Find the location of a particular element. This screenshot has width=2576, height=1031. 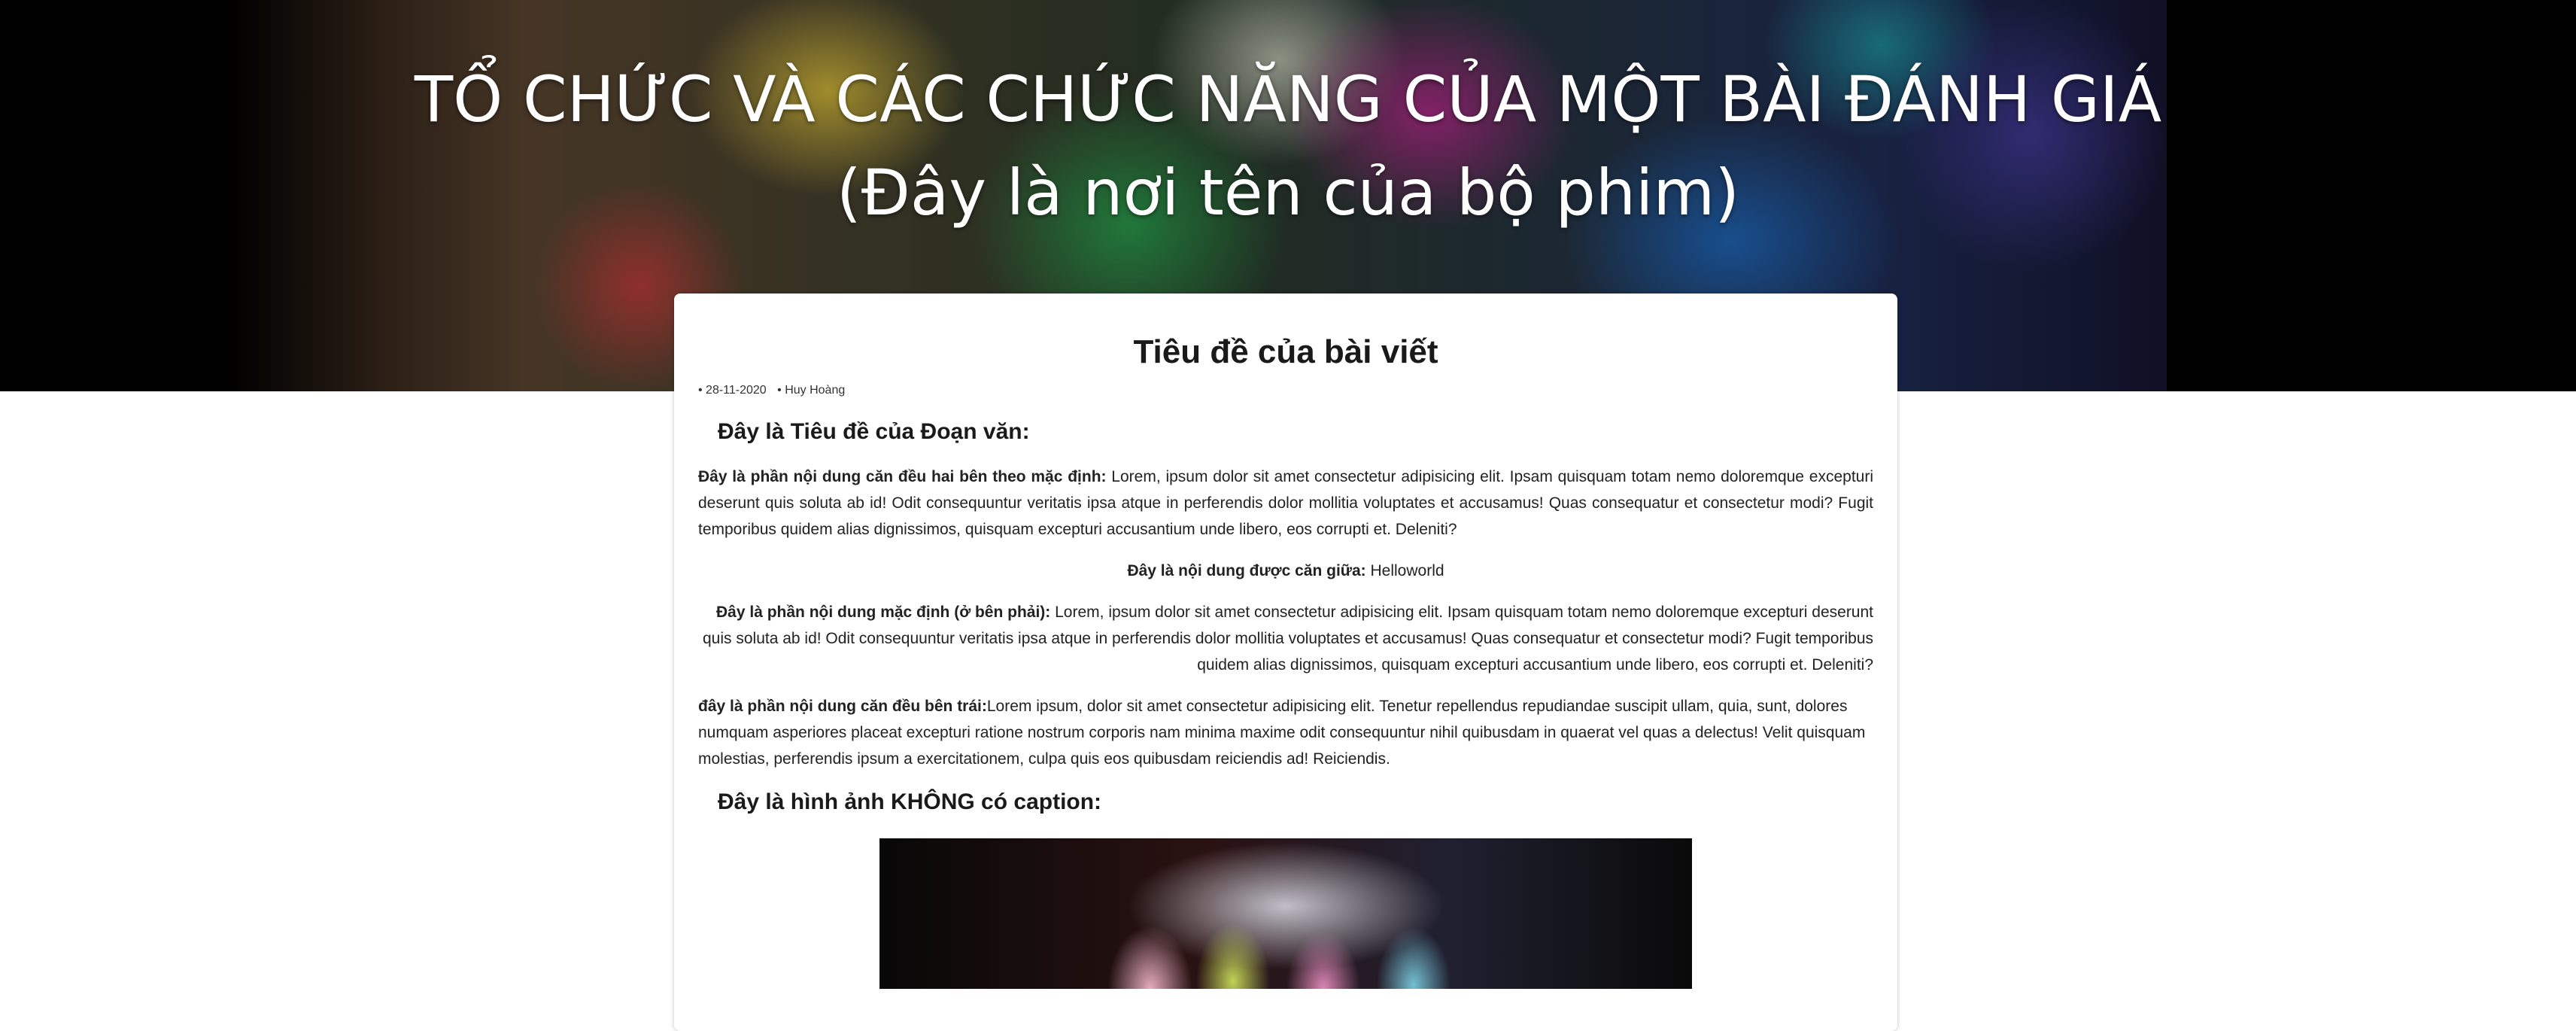

article-title: Tiêu đề của bài viết is located at coordinates (1285, 351).